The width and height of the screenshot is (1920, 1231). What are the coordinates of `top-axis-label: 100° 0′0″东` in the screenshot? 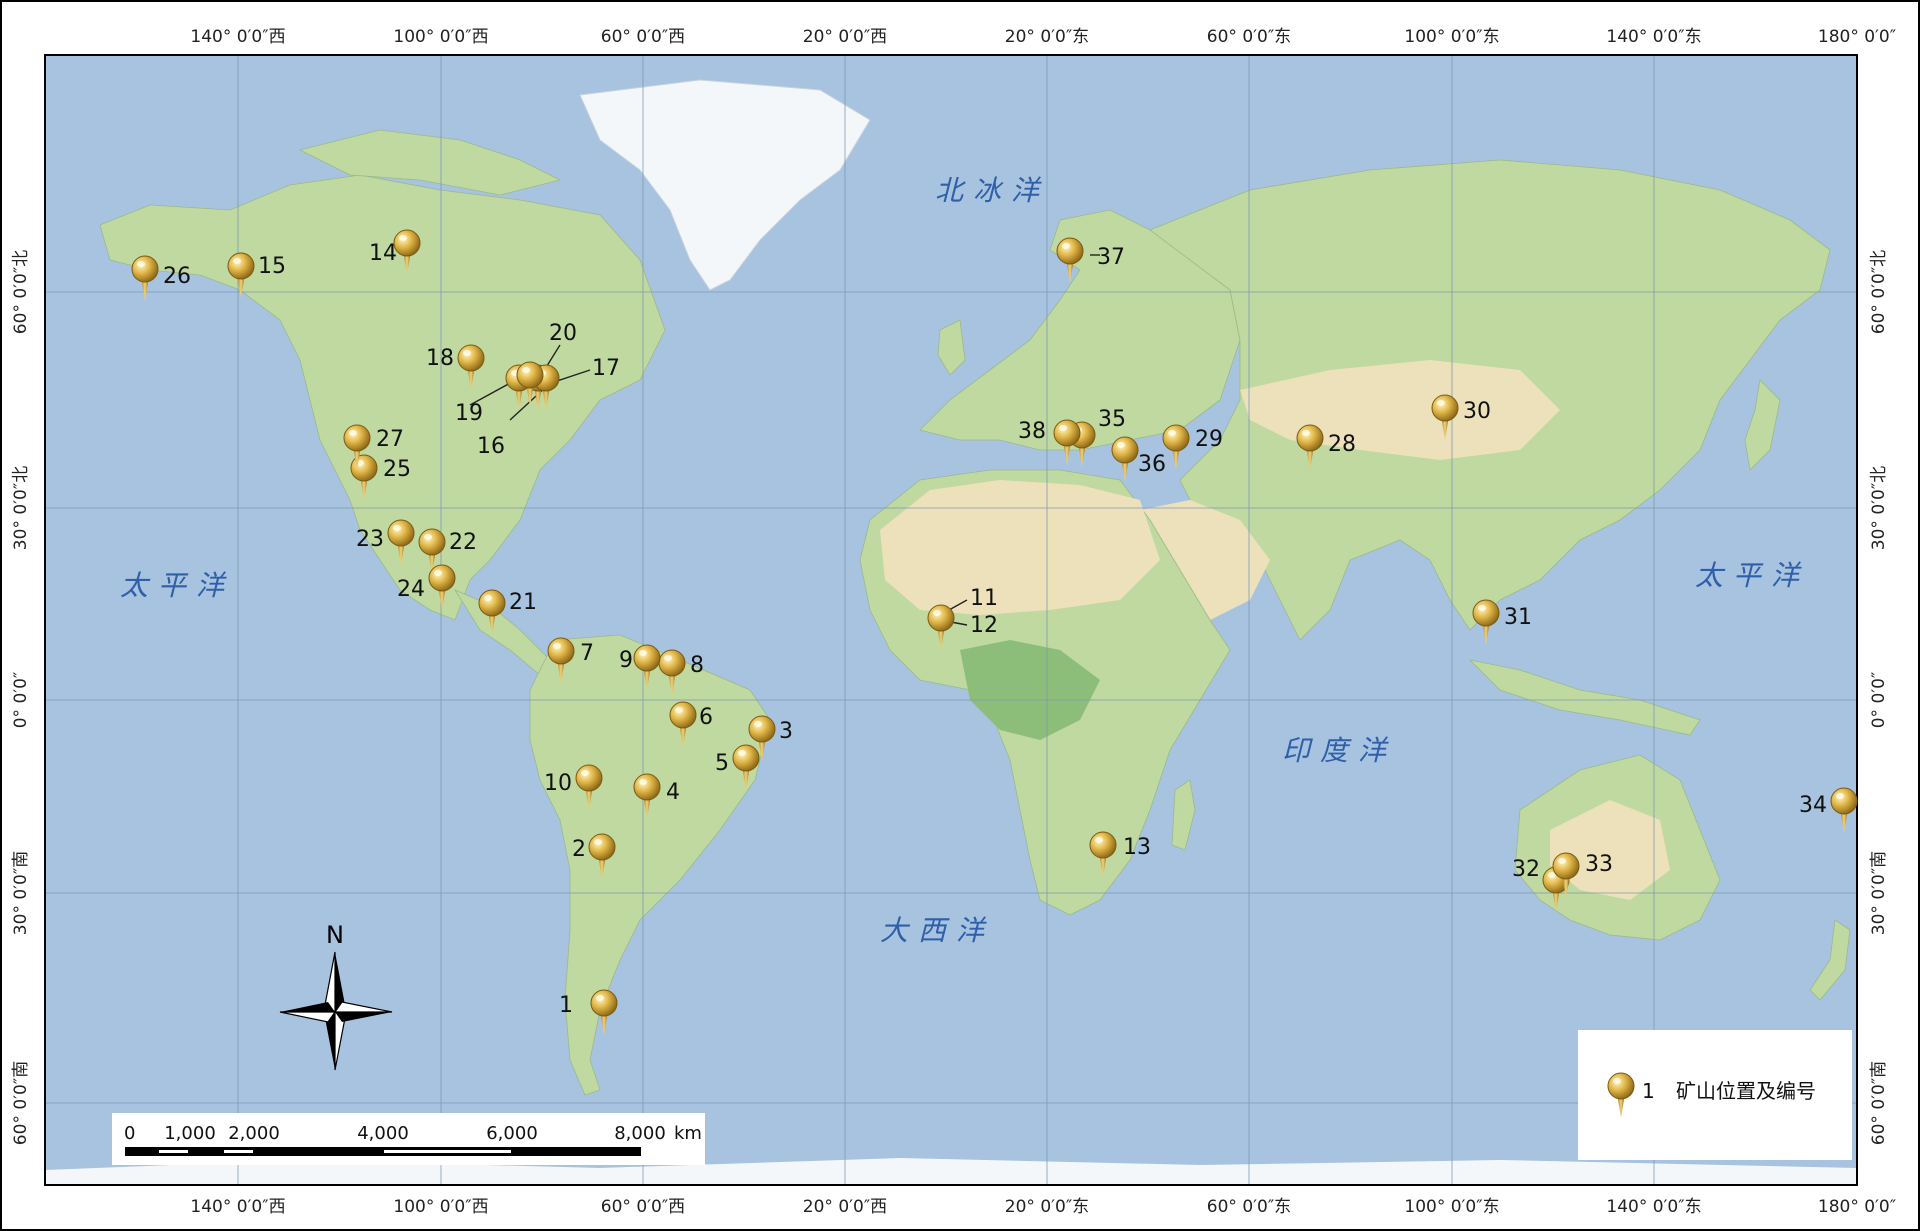 It's located at (1451, 37).